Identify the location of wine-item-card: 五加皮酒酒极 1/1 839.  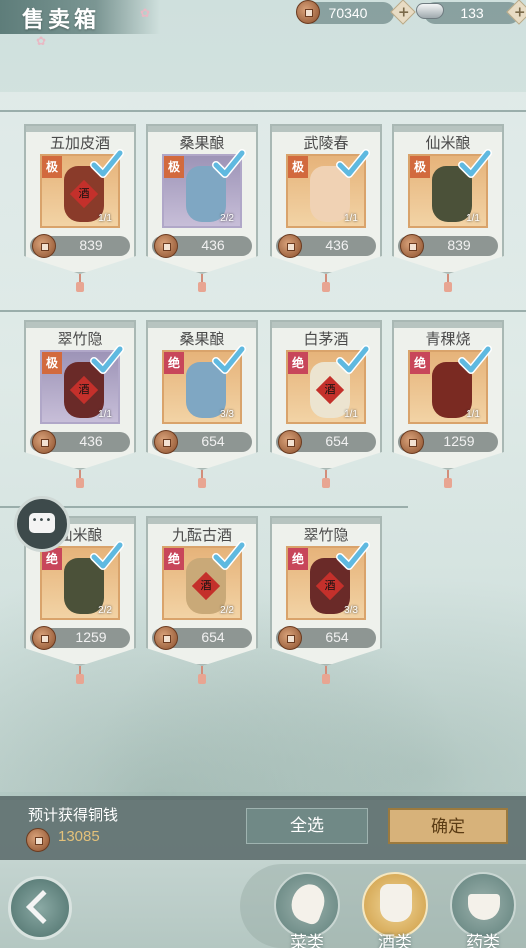
(80, 209).